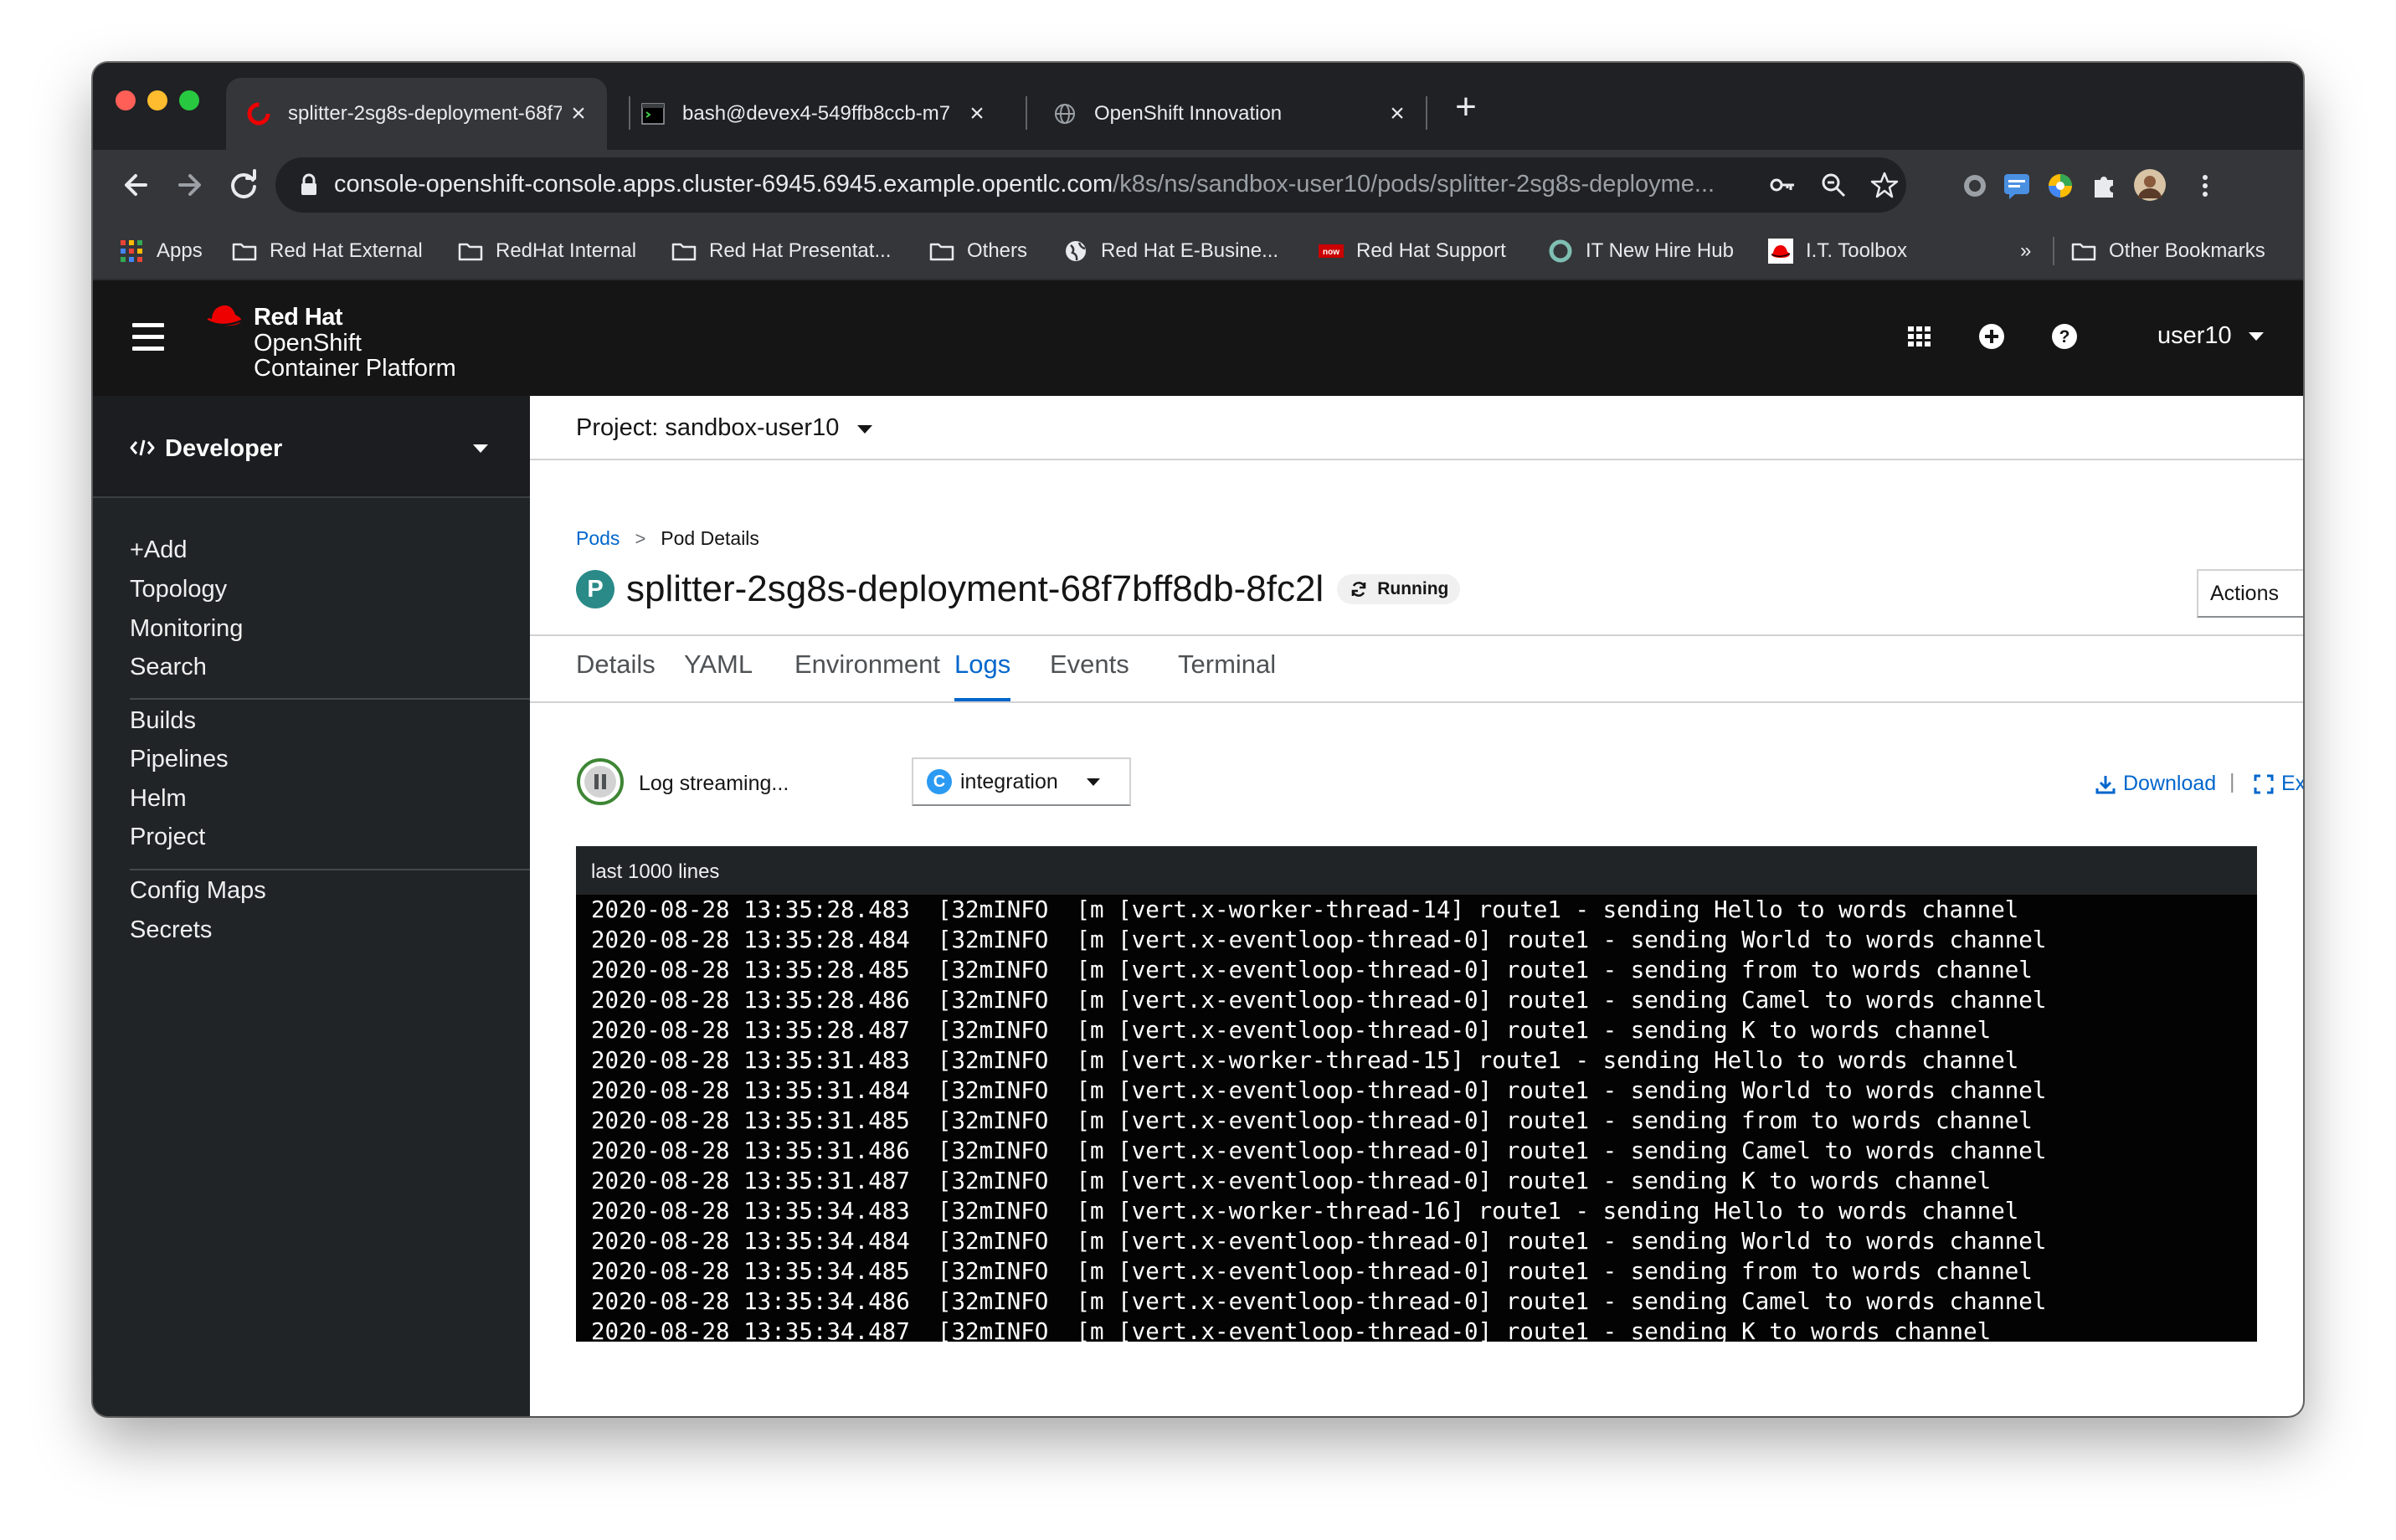  I want to click on project-bar: Project: sandbox-user10, so click(1416, 428).